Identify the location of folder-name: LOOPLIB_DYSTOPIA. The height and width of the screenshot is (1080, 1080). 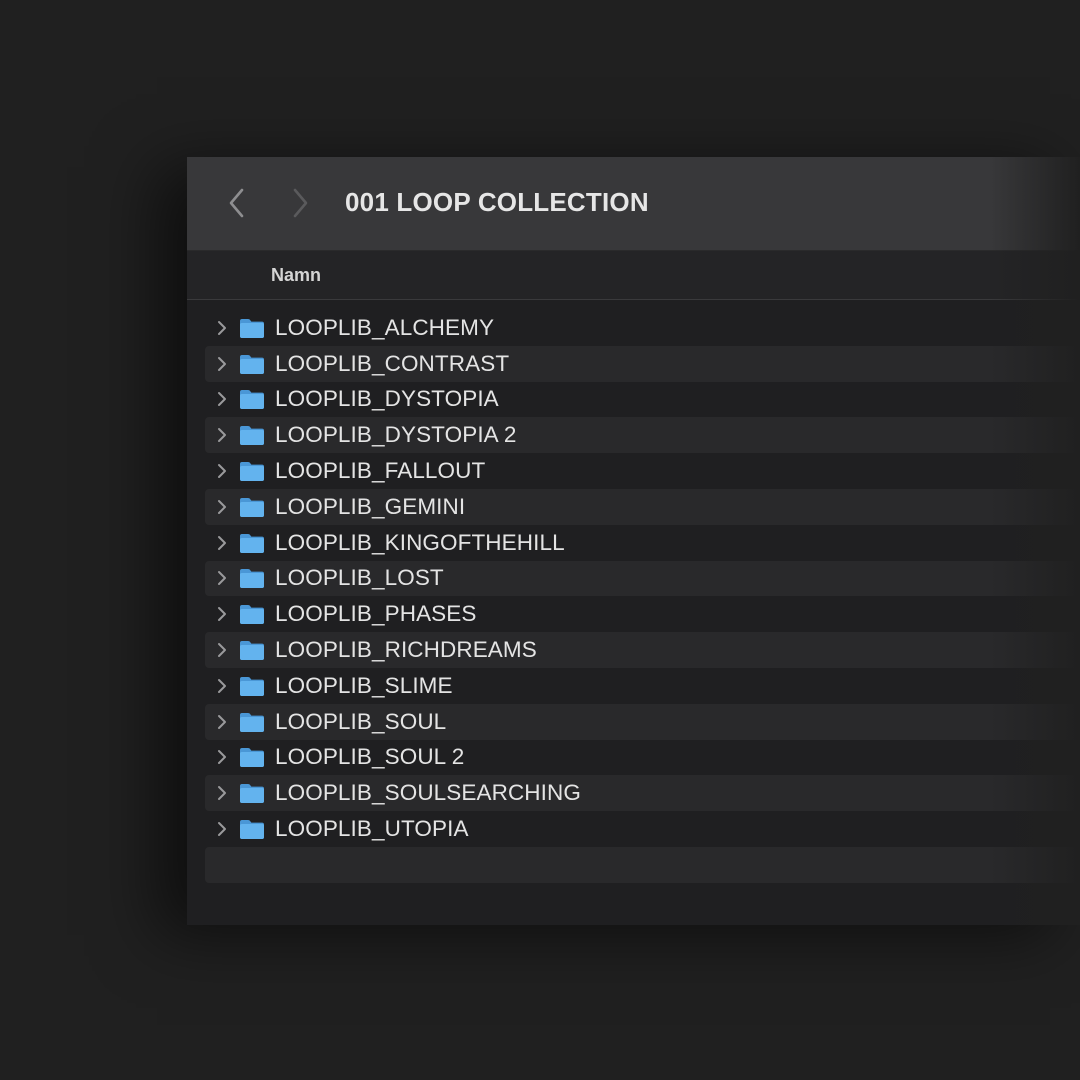
(387, 399).